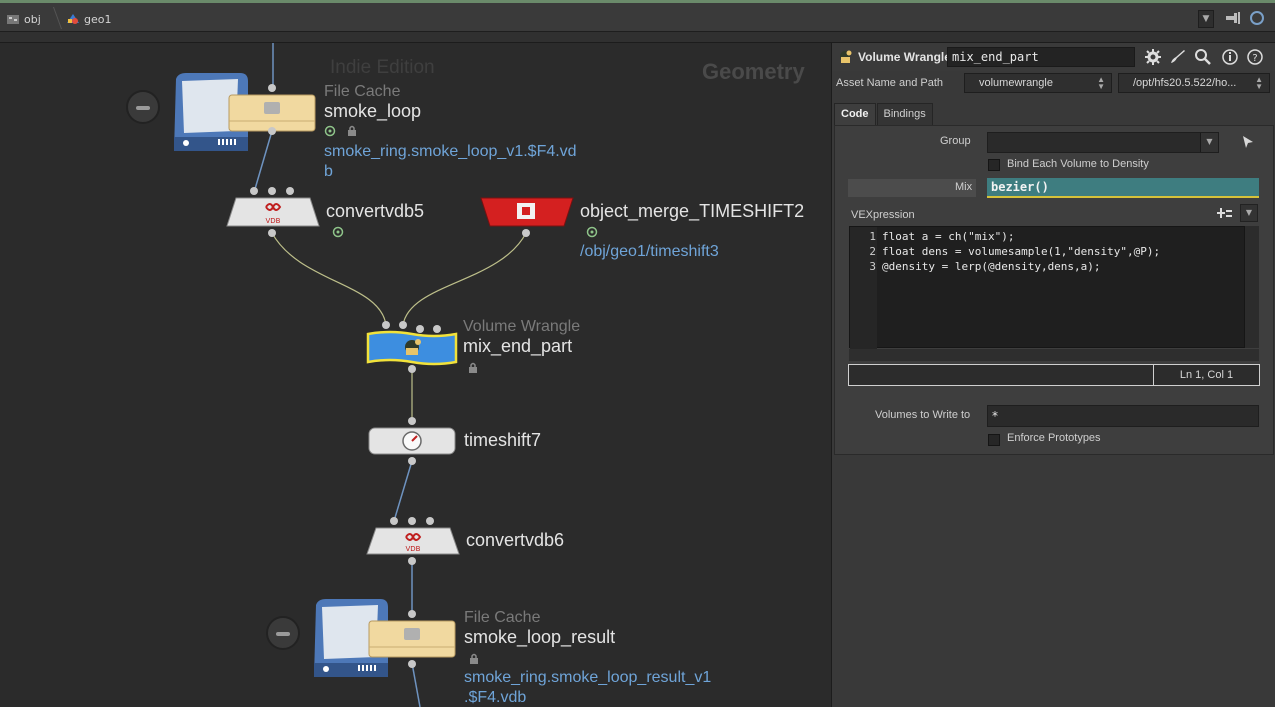  Describe the element at coordinates (273, 221) in the screenshot. I see `svg-text: VDB` at that location.